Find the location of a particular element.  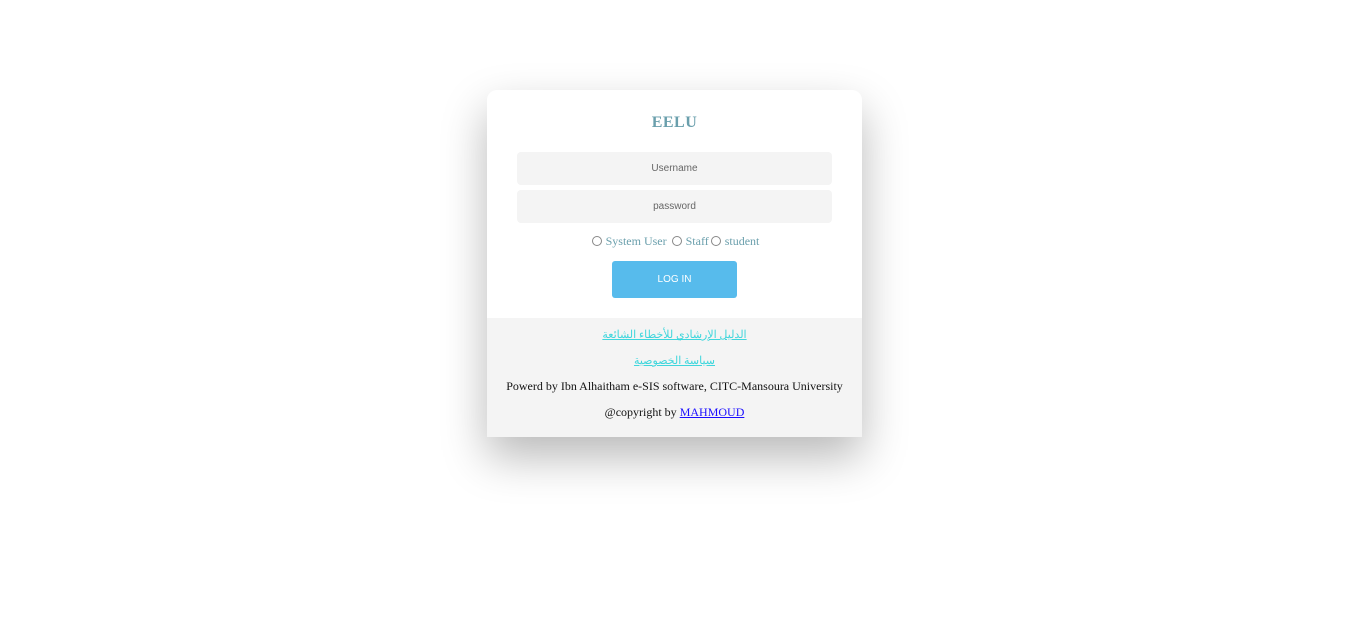

username-input is located at coordinates (674, 168).